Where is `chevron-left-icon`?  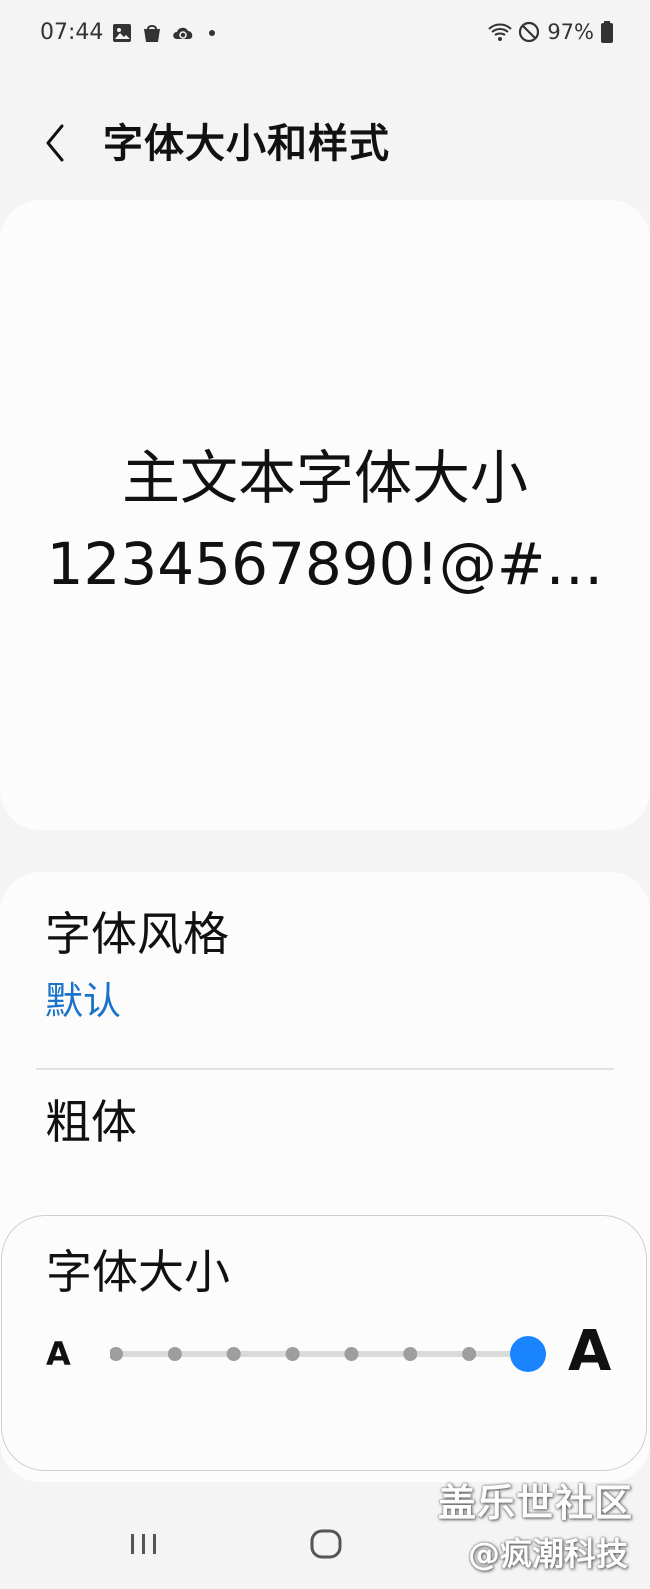
chevron-left-icon is located at coordinates (55, 143).